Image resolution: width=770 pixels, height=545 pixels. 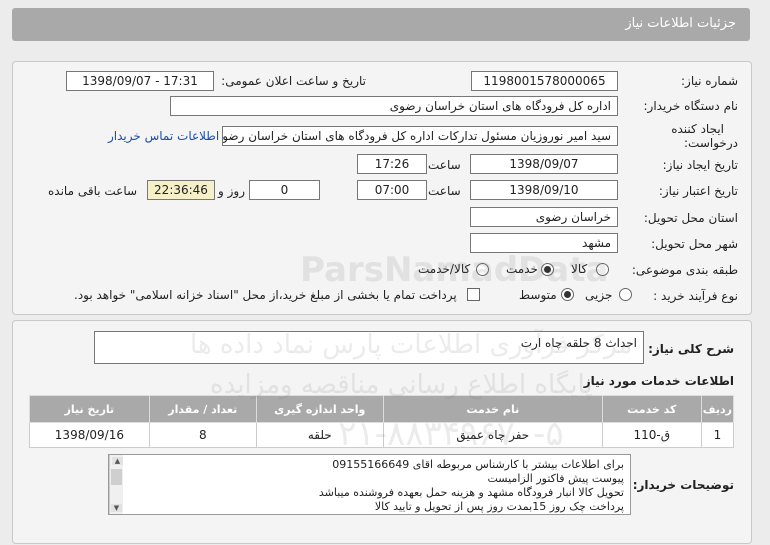 I want to click on buyer-label: نام دستگاه خریدار:, so click(x=691, y=106).